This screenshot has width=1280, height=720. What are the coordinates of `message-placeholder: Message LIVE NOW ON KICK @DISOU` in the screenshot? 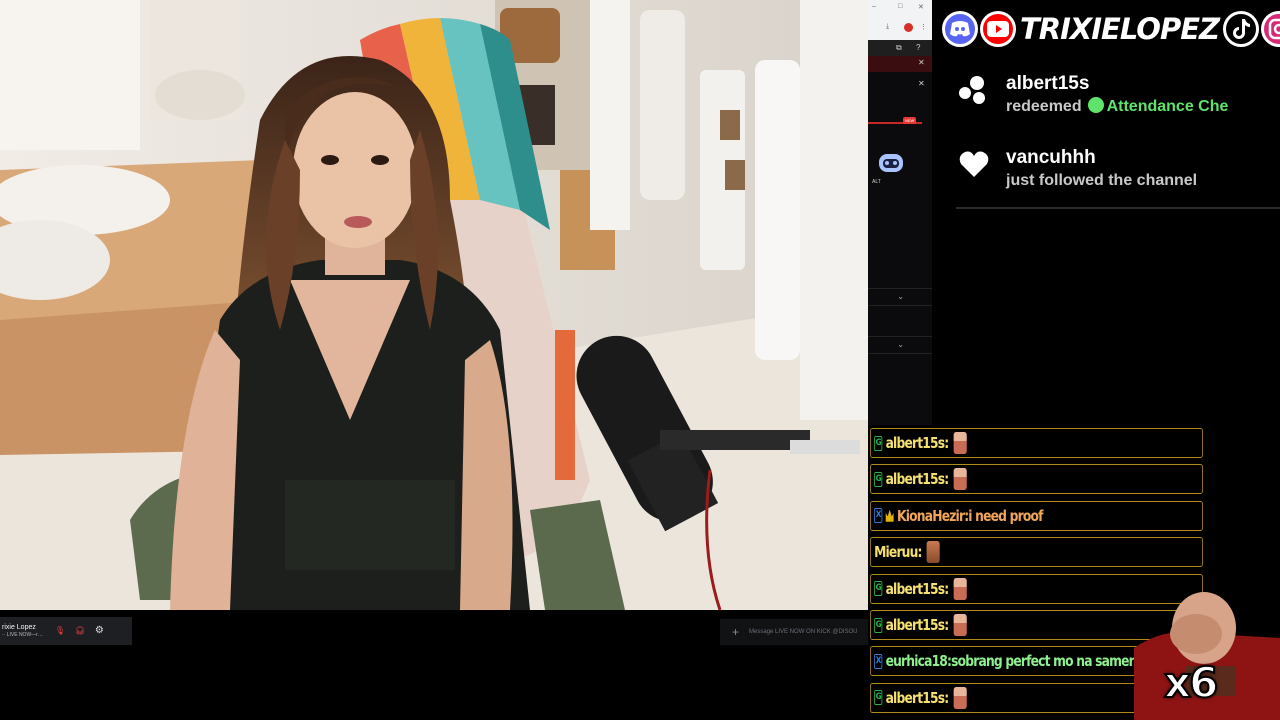 It's located at (803, 632).